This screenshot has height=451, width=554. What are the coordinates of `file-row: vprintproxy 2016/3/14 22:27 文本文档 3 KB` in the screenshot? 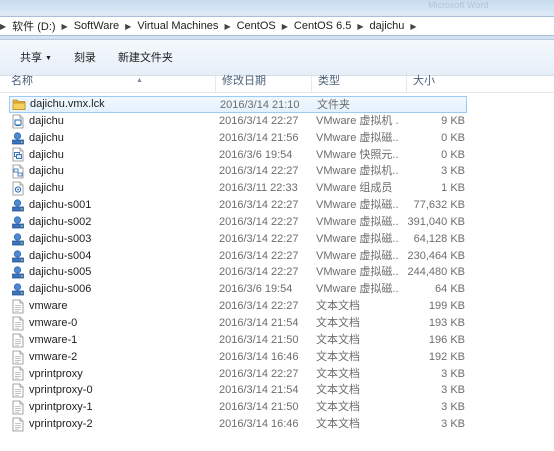 It's located at (235, 374).